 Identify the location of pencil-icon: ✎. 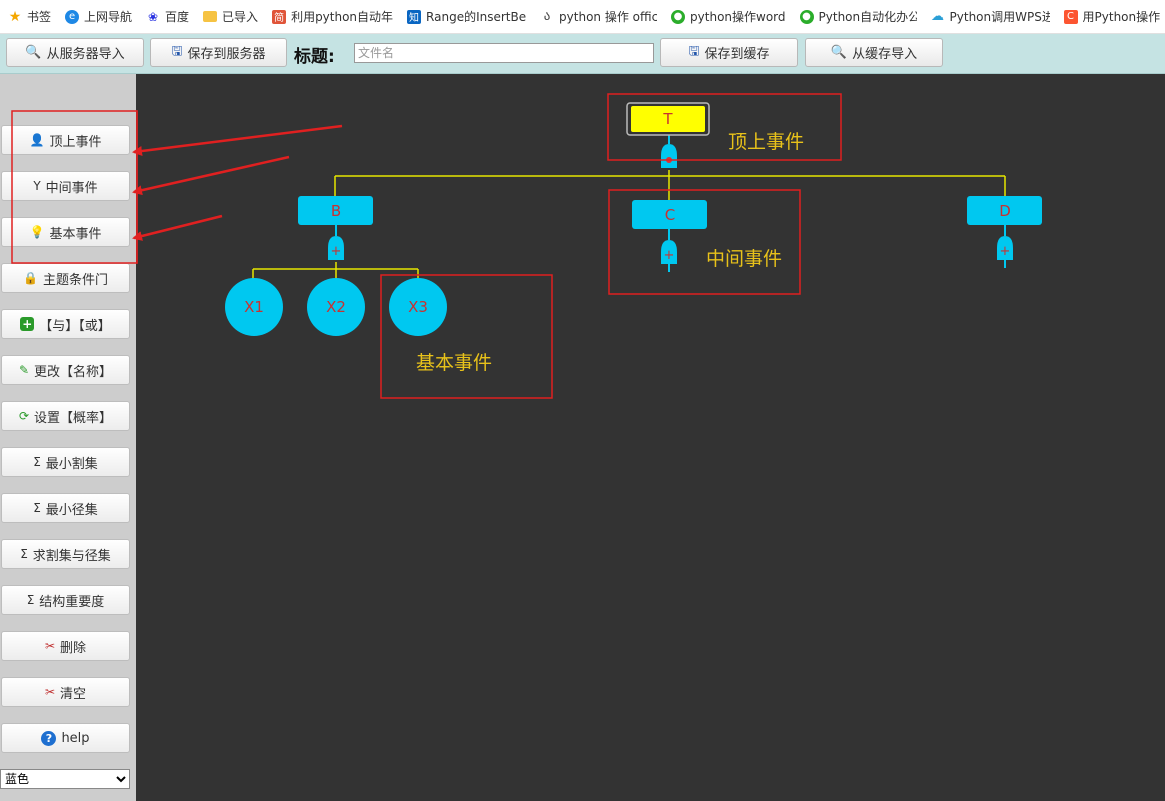
(24, 370).